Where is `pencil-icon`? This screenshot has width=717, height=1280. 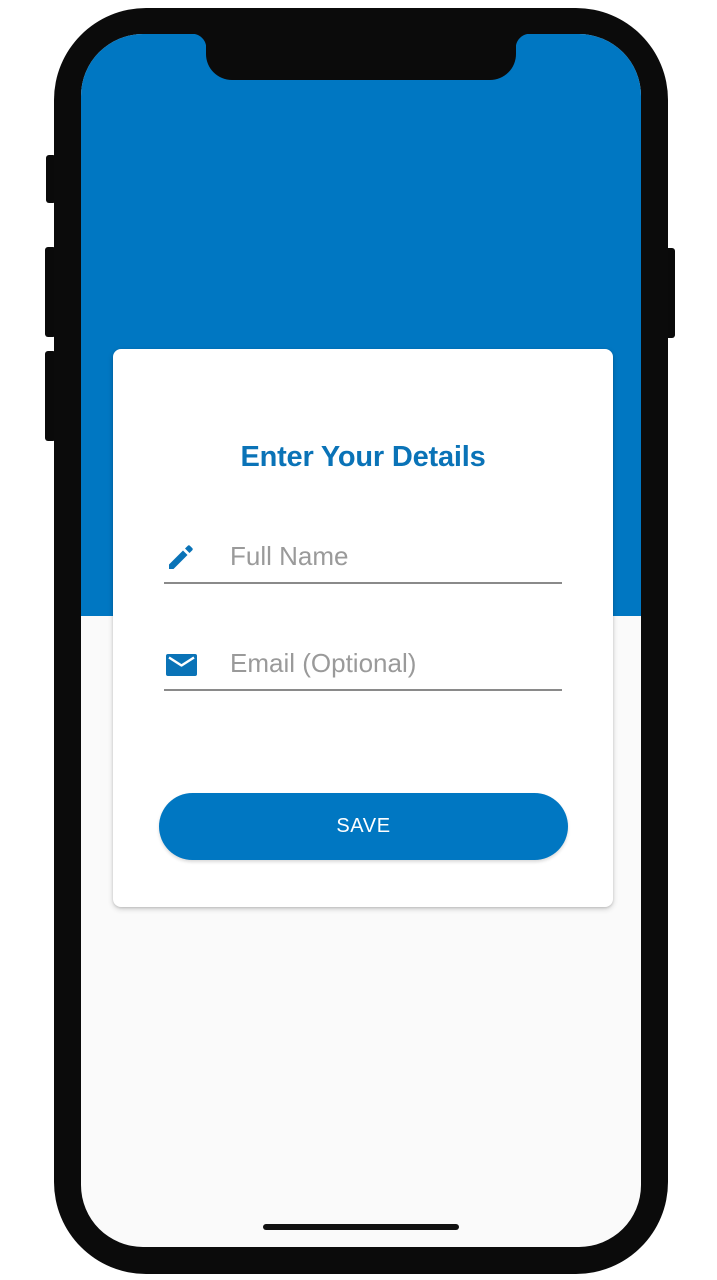
pencil-icon is located at coordinates (182, 557).